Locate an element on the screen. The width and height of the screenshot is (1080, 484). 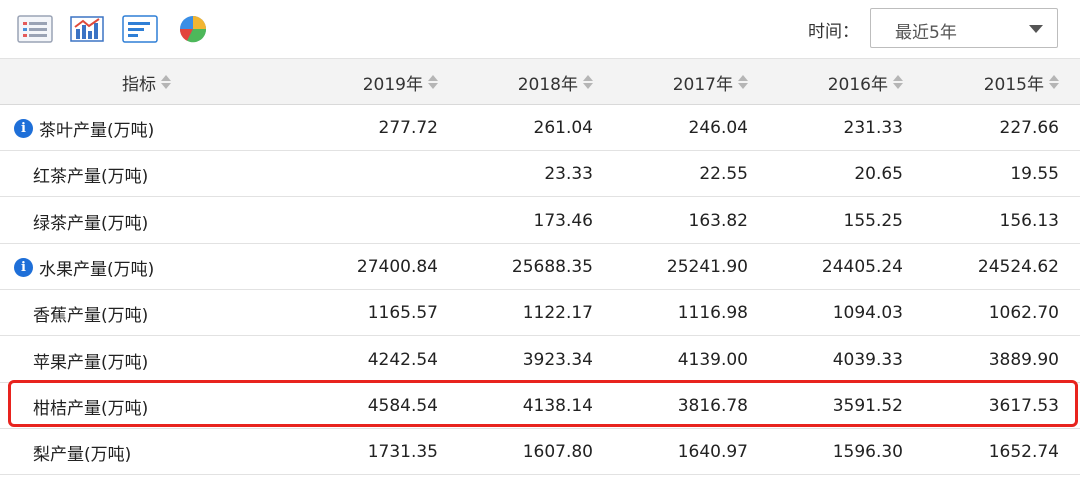
indicator-name-cell: 香蕉产量(万吨) is located at coordinates (90, 313).